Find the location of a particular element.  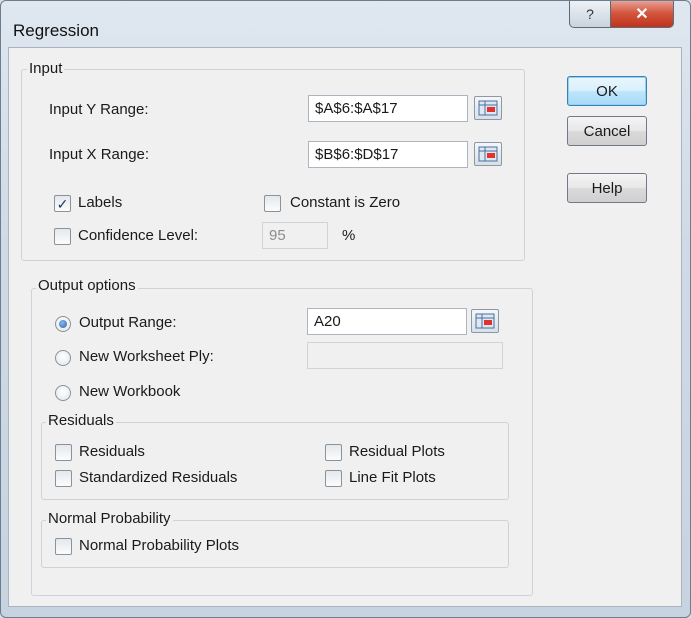

y-range-selector-button is located at coordinates (488, 108).